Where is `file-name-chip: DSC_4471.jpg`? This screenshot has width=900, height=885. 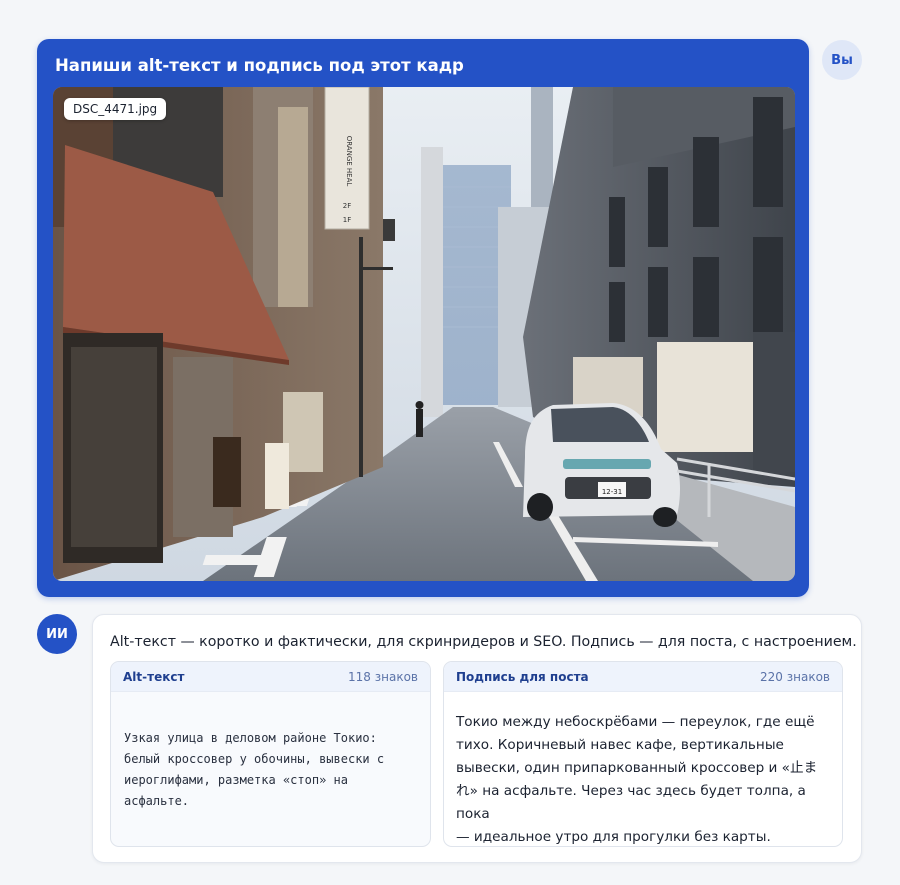
file-name-chip: DSC_4471.jpg is located at coordinates (115, 109).